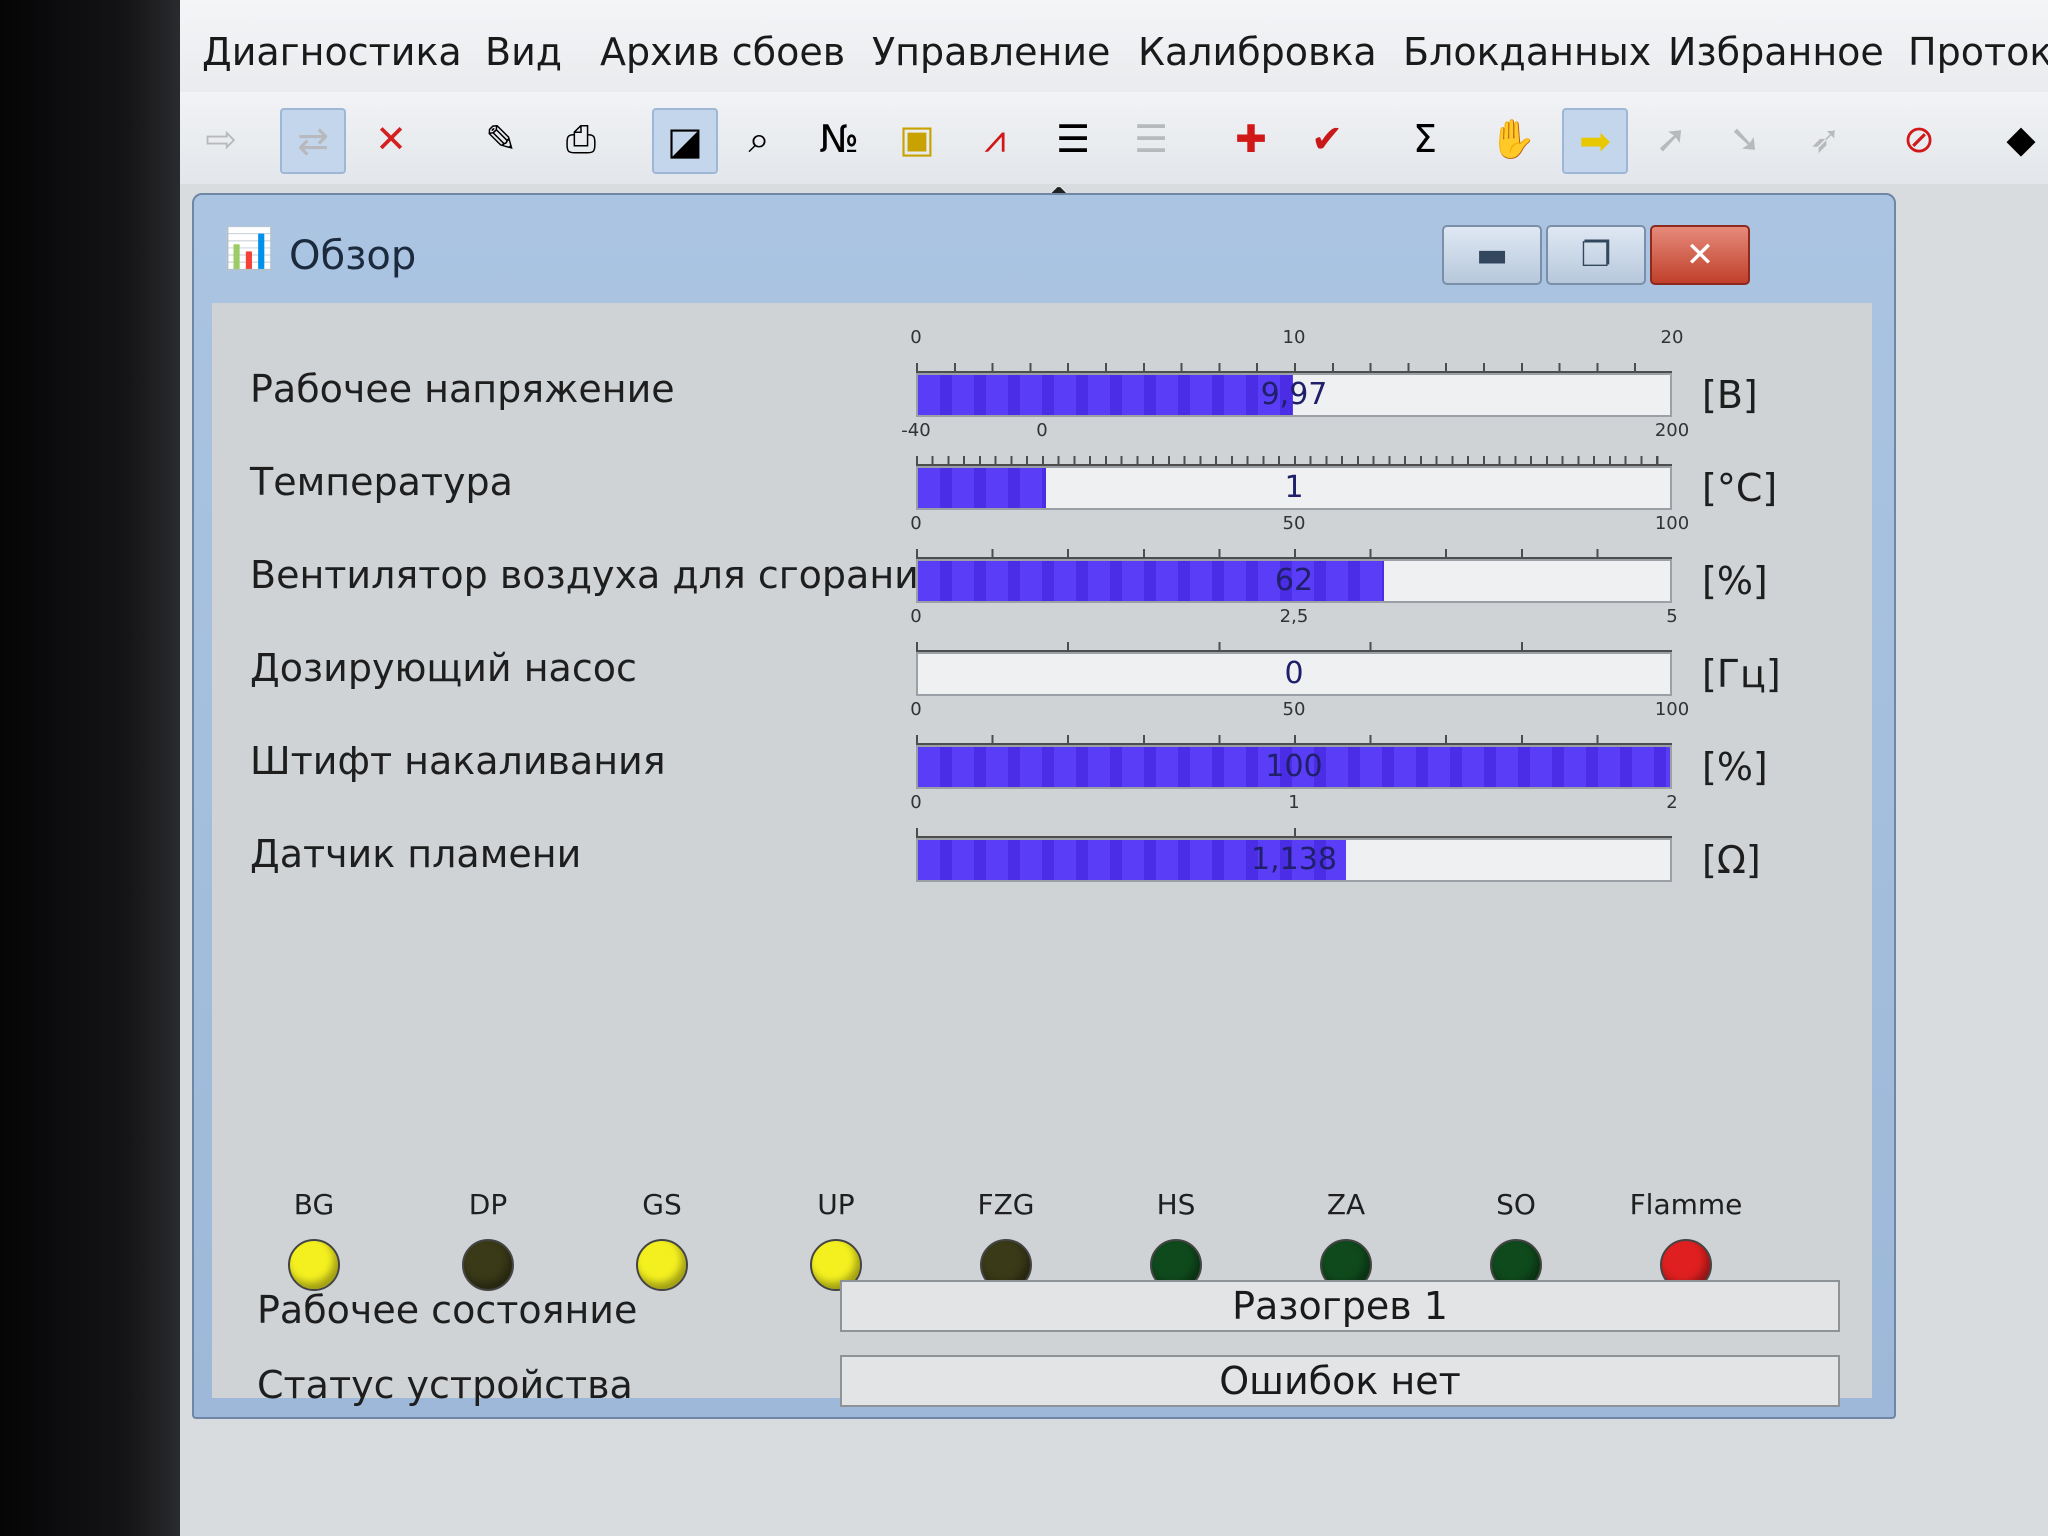  What do you see at coordinates (1978, 52) in the screenshot?
I see `menu-item: Протоко` at bounding box center [1978, 52].